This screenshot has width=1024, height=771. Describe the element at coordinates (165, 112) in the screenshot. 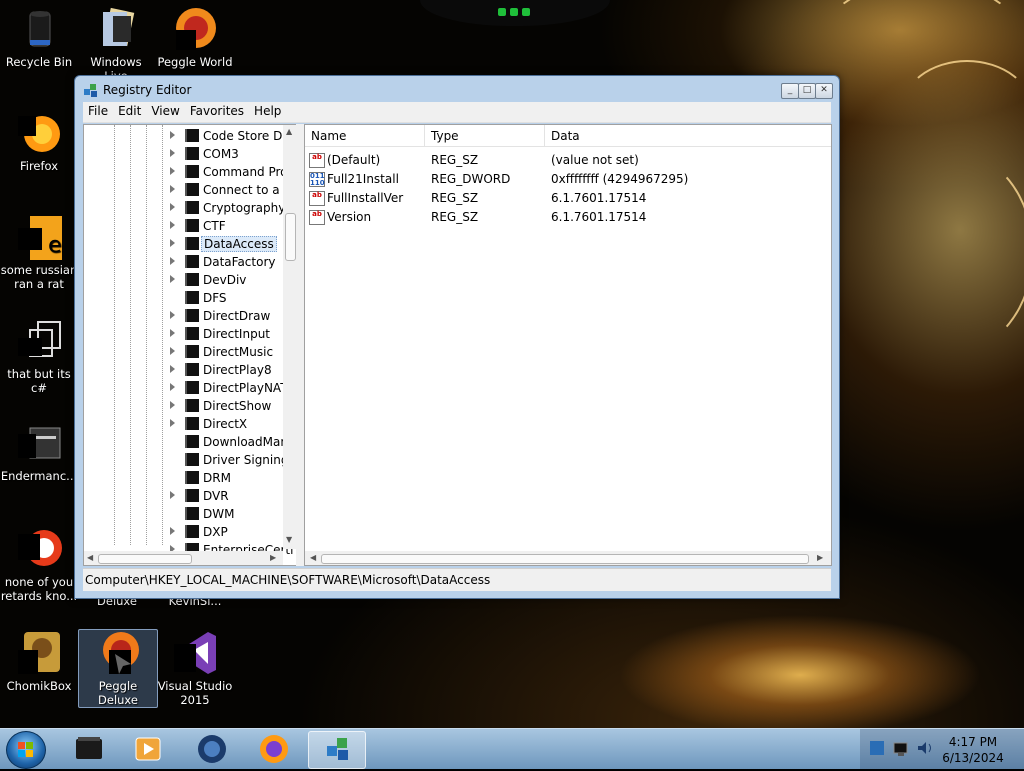

I see `menu-view: View` at that location.